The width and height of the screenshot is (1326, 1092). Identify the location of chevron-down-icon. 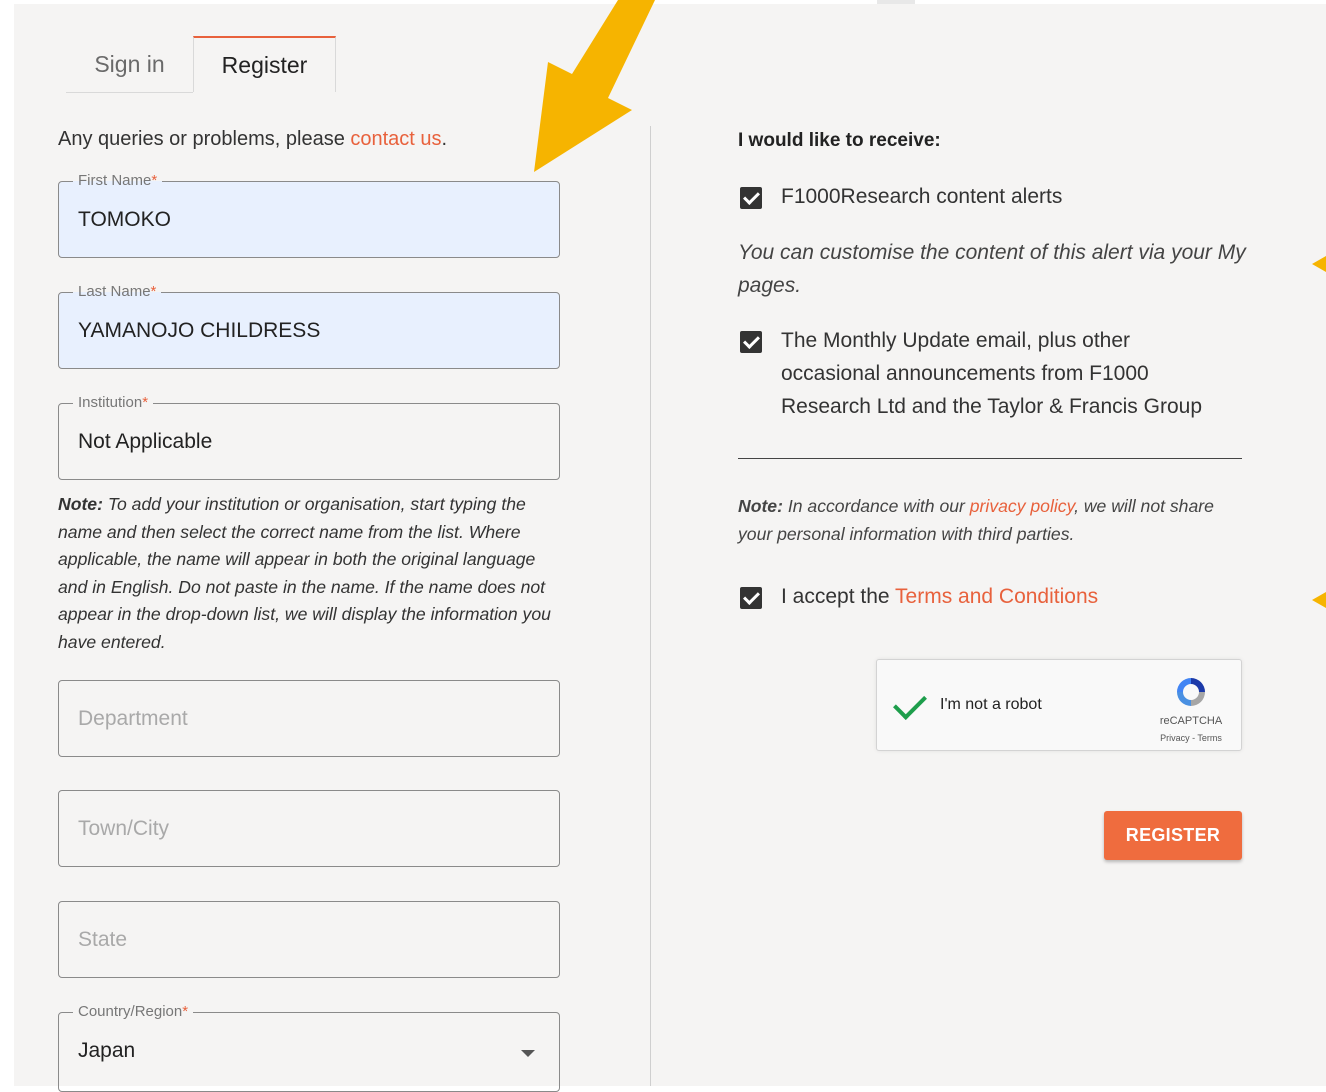
(528, 1053).